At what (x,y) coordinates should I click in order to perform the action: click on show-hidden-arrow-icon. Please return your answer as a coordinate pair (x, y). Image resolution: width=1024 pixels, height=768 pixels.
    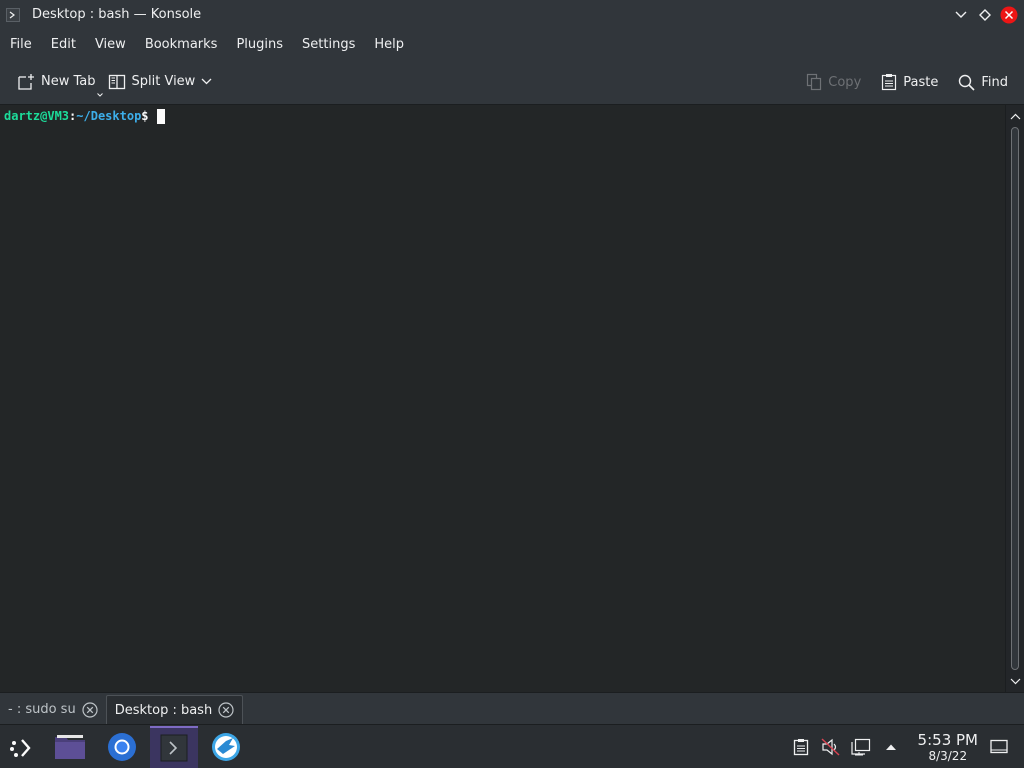
    Looking at the image, I should click on (891, 747).